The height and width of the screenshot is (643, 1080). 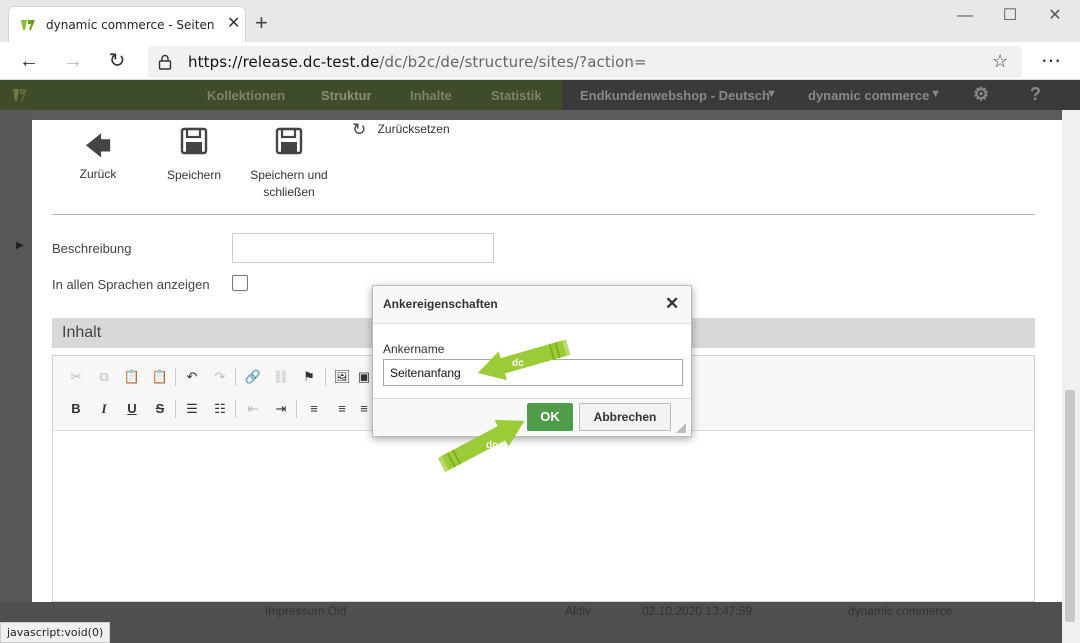 What do you see at coordinates (220, 377) in the screenshot?
I see `redo-icon: ↷` at bounding box center [220, 377].